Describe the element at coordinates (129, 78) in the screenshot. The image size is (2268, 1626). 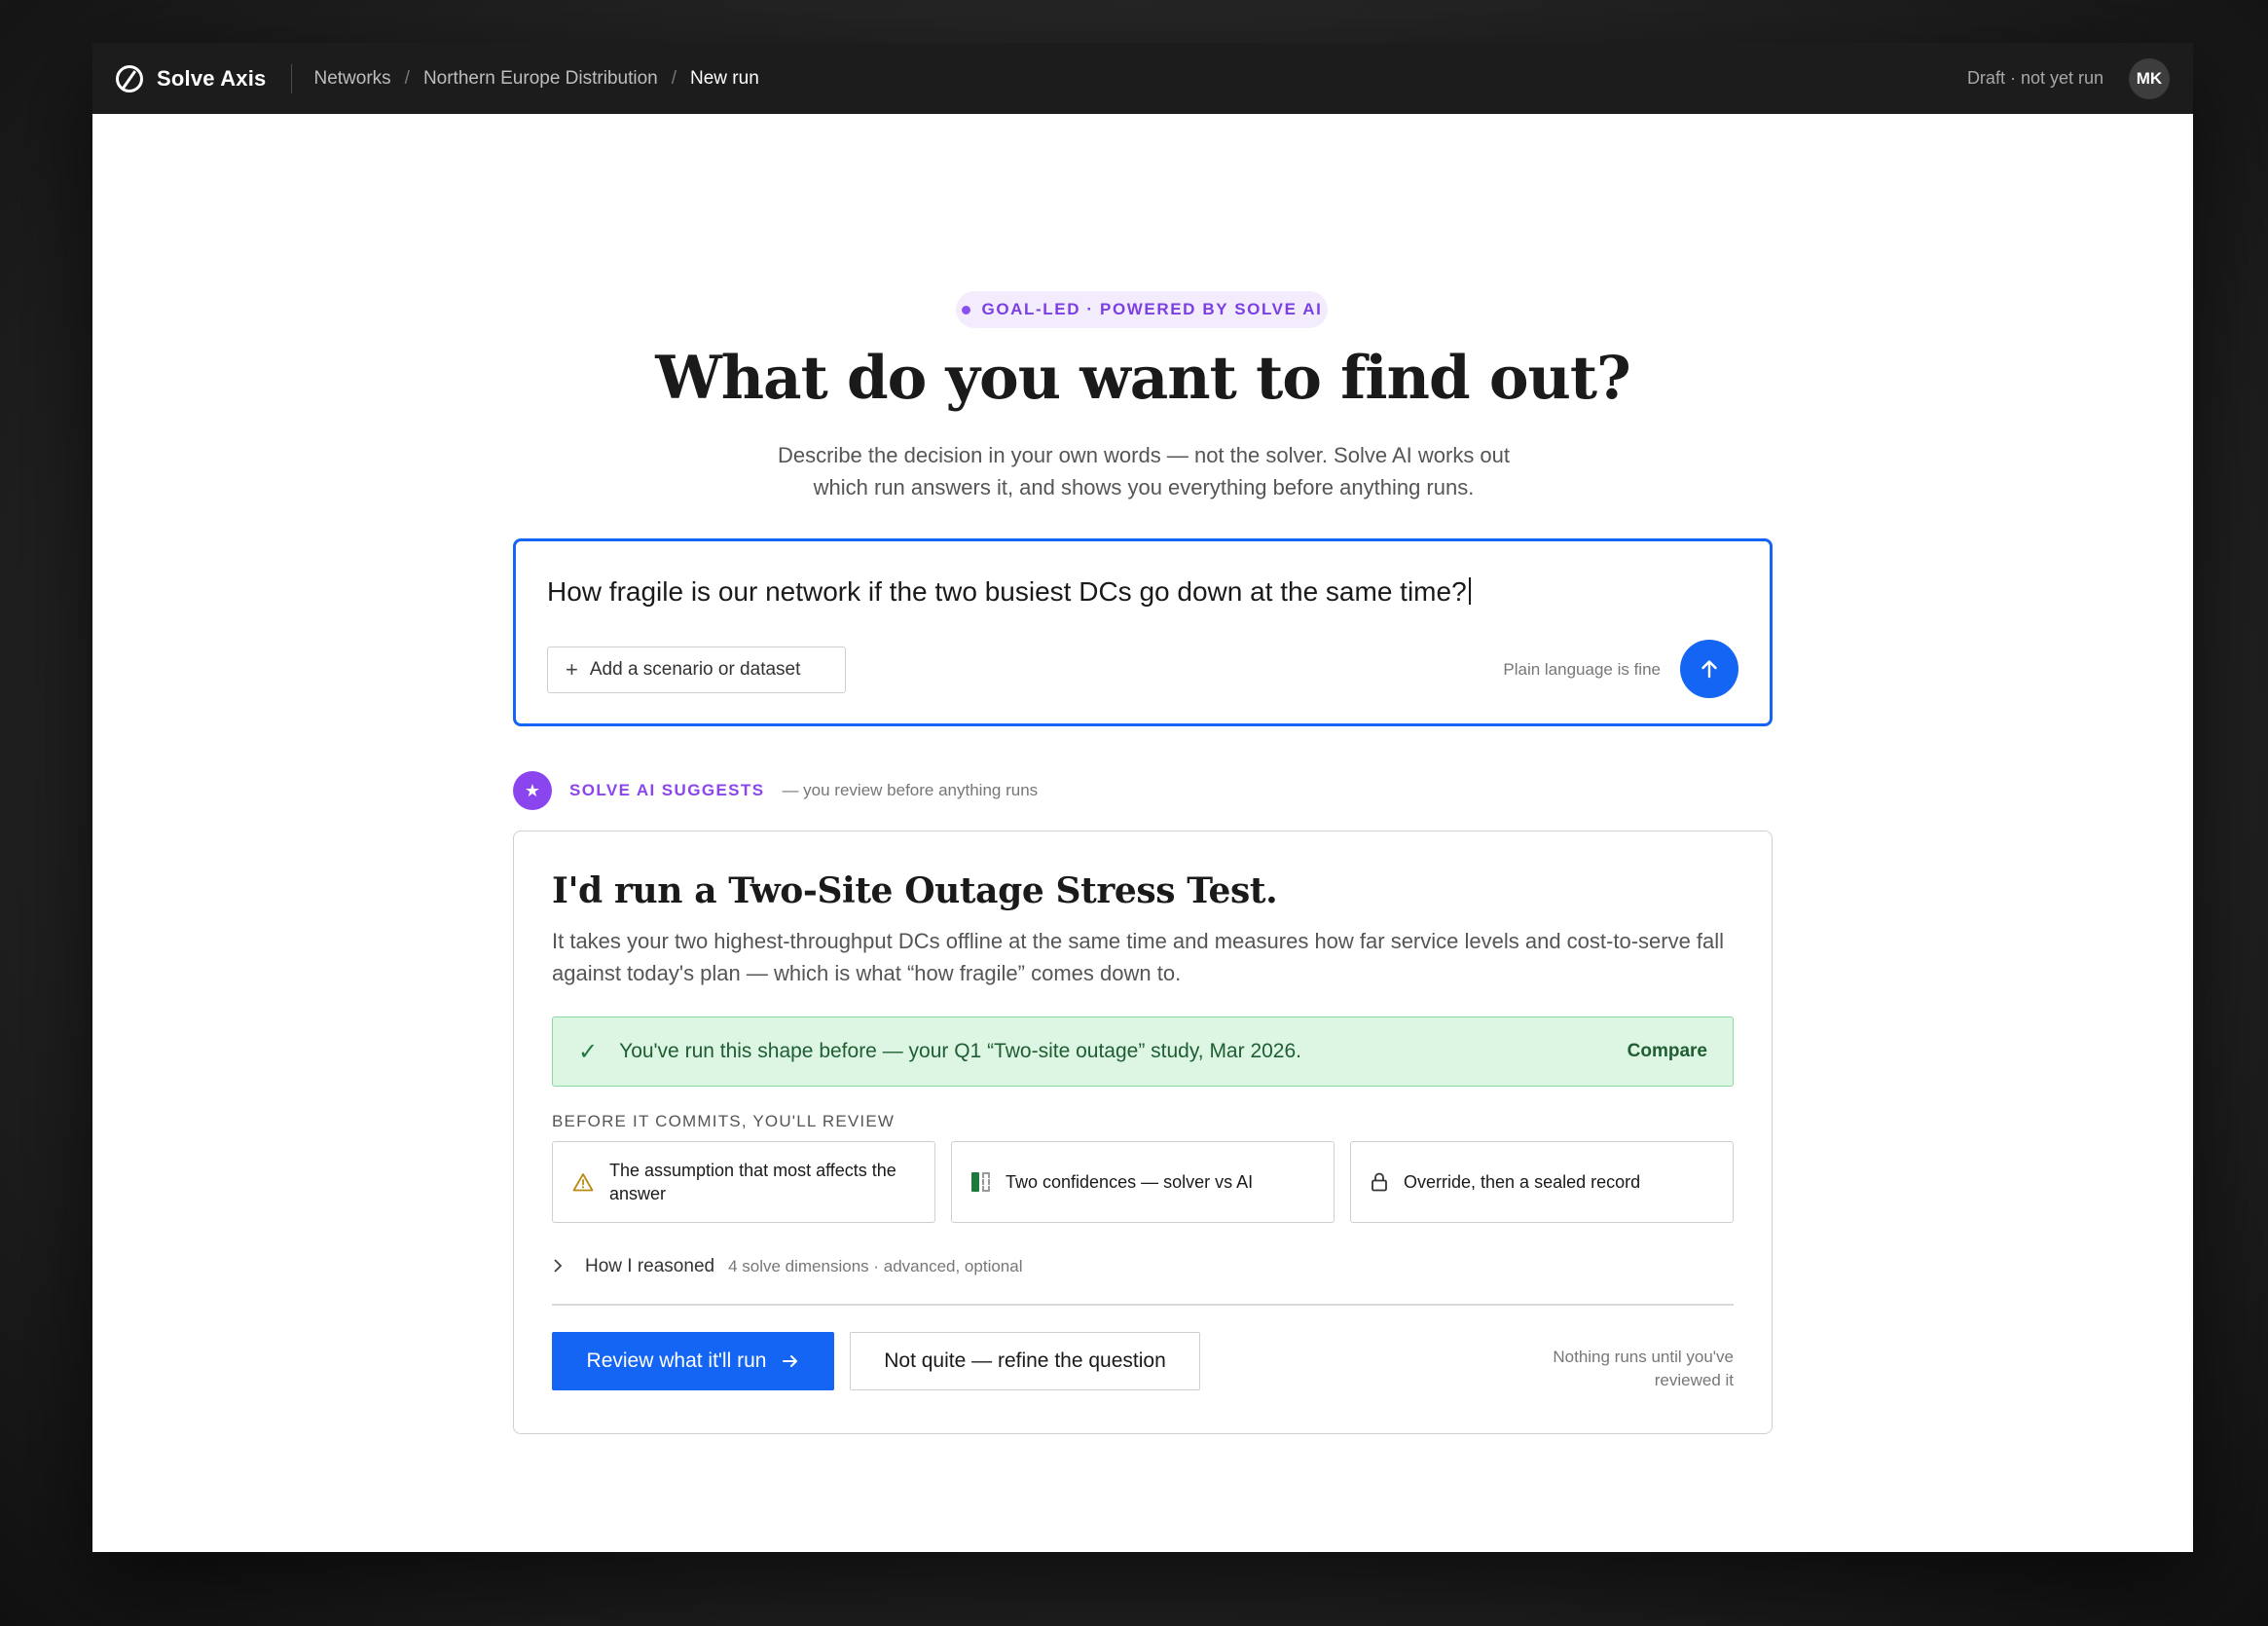
I see `solve-axis-logo-icon` at that location.